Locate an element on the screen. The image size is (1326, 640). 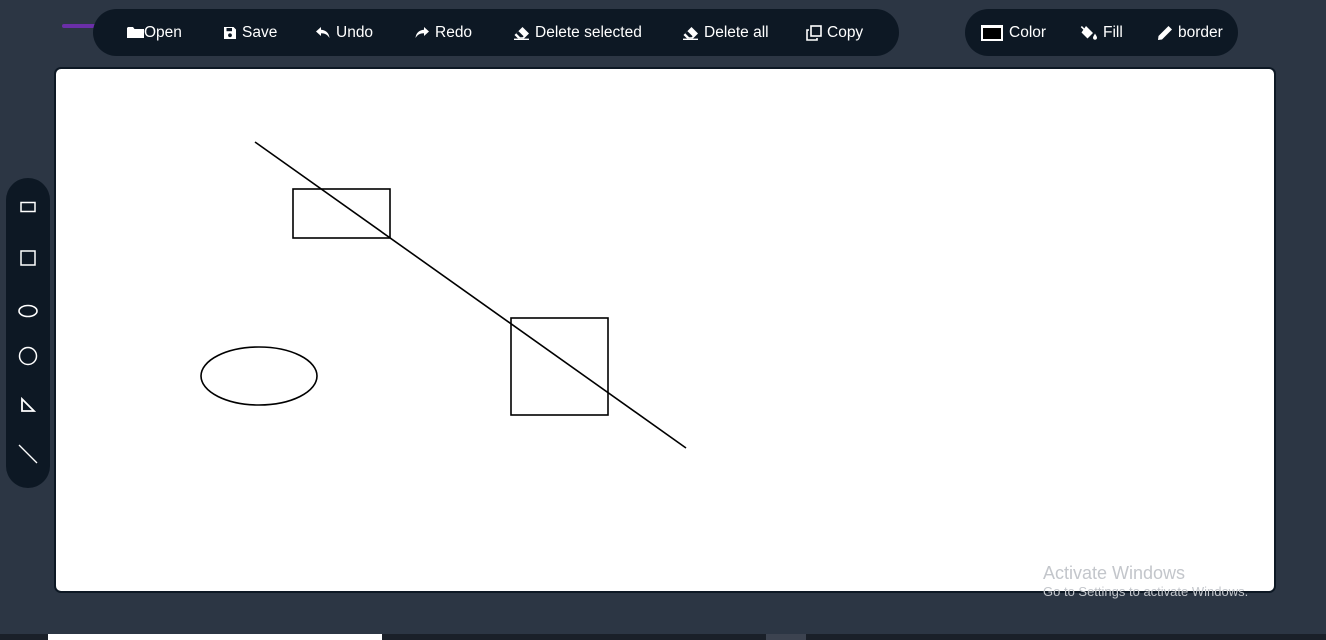
rectangle-icon is located at coordinates (28, 207).